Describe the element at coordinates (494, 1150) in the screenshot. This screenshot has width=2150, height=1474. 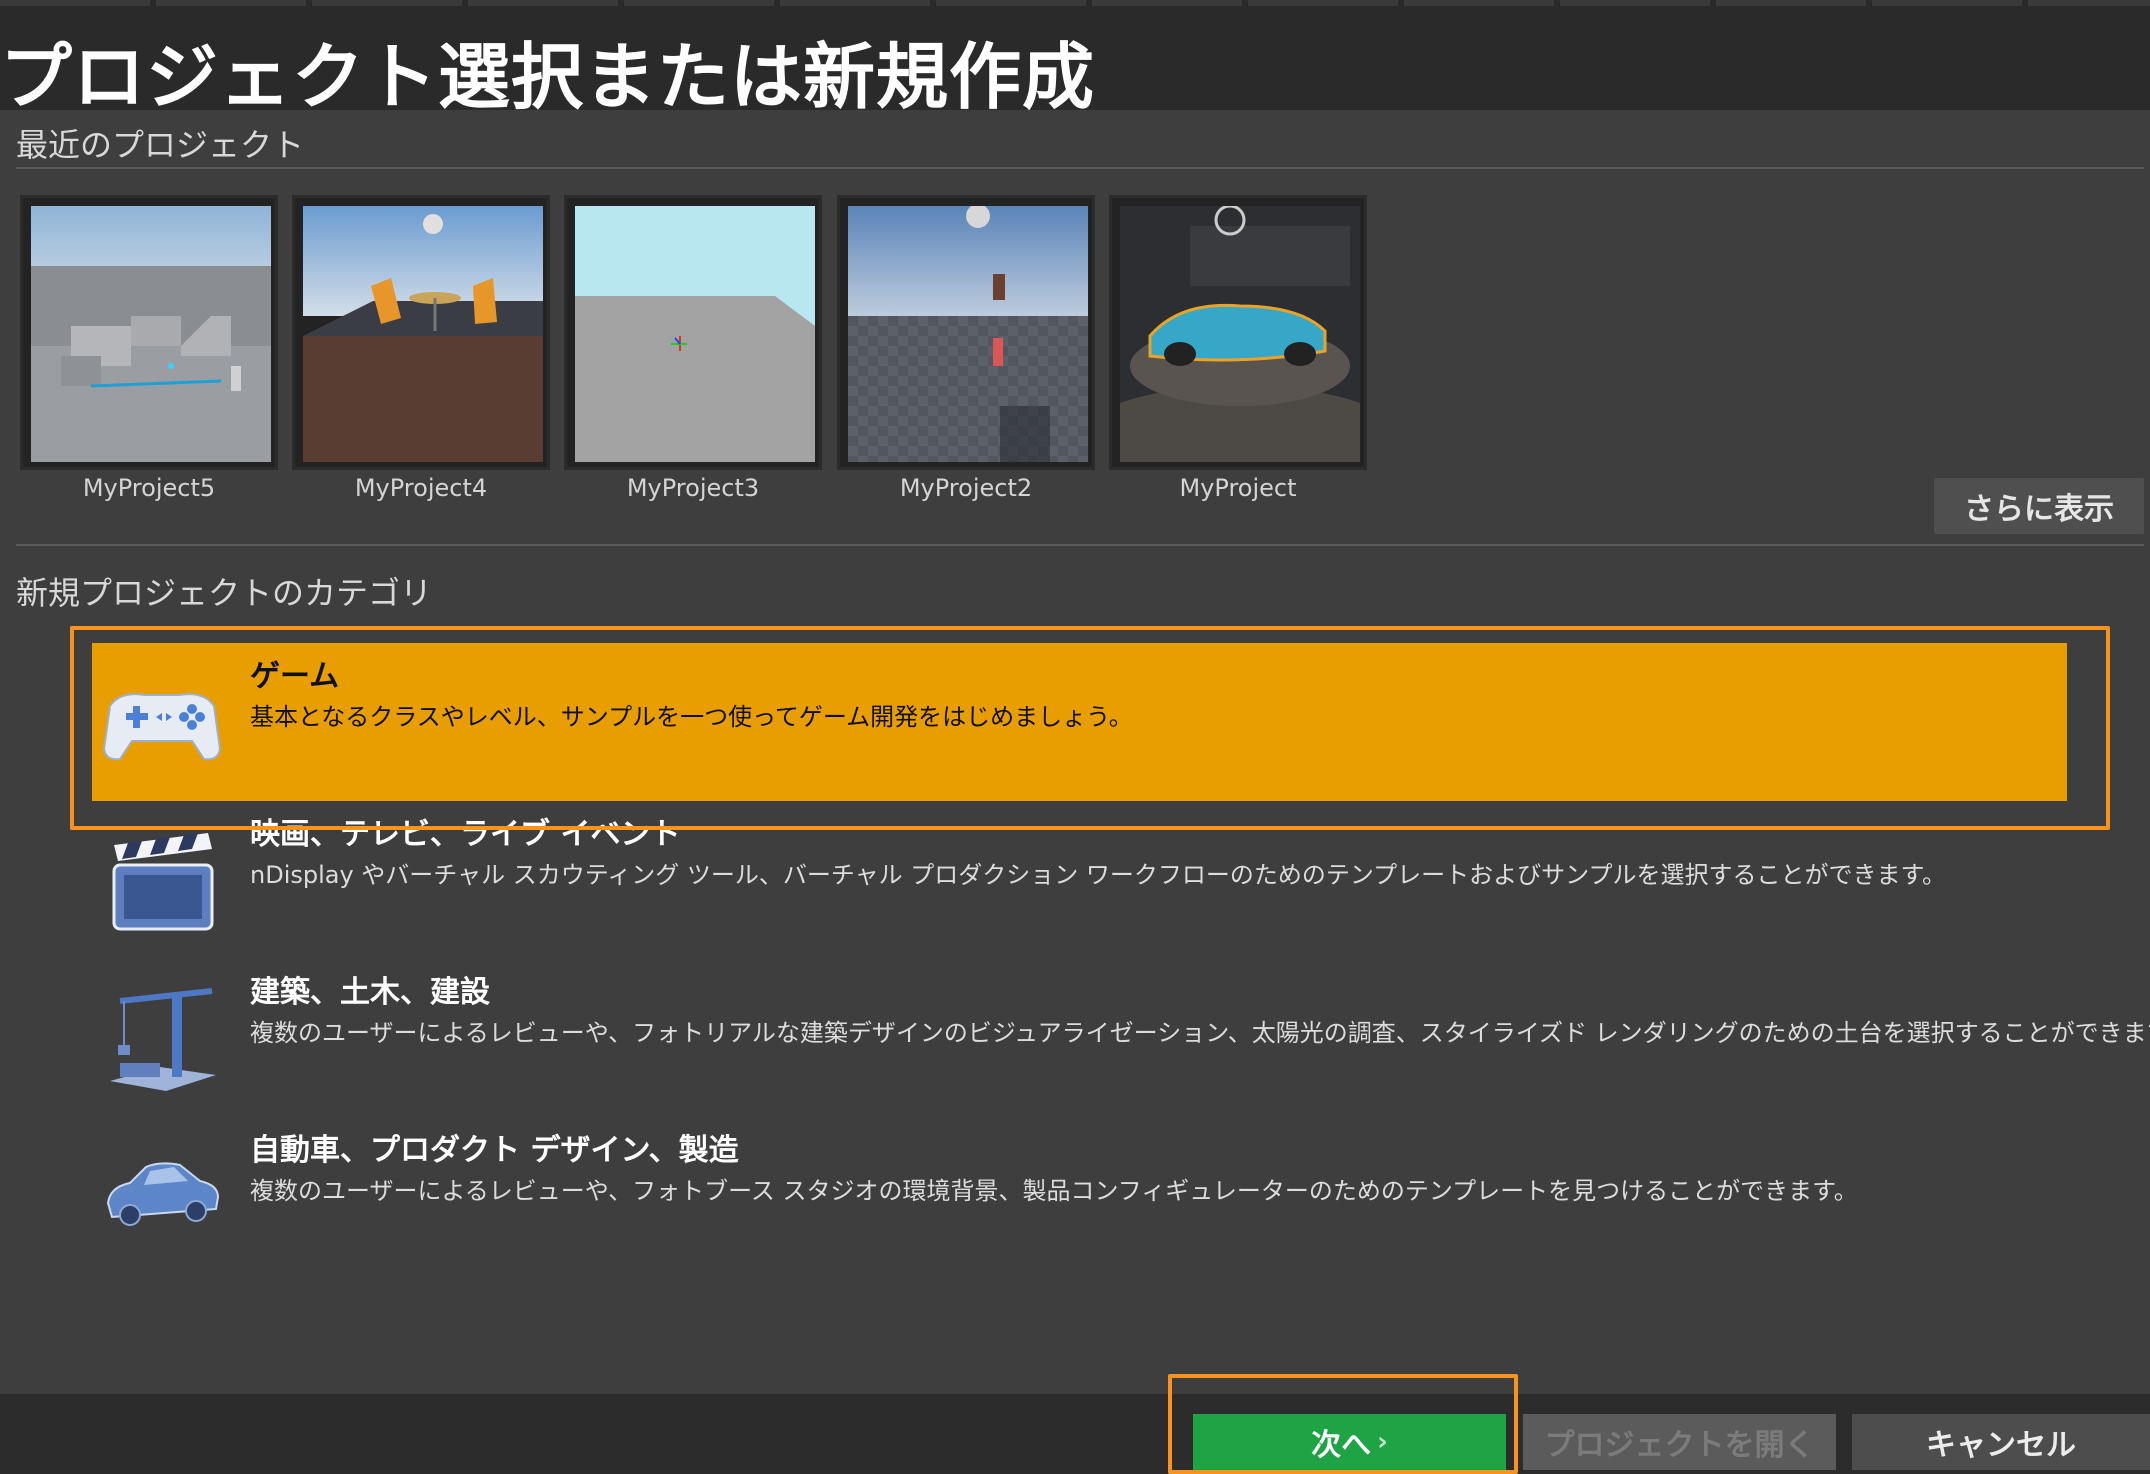
I see `category-name: 自動車、プロダクト デザイン、製造` at that location.